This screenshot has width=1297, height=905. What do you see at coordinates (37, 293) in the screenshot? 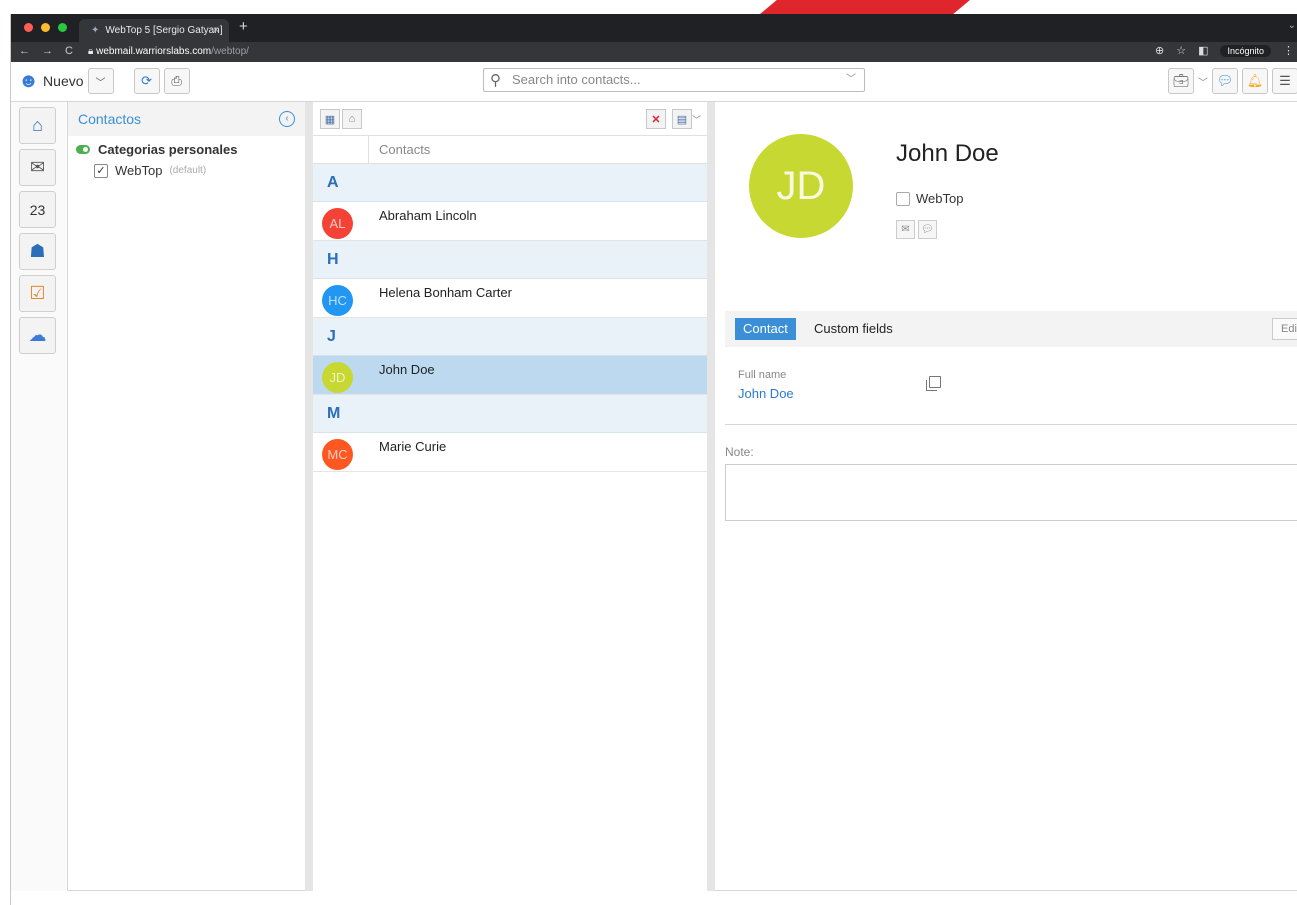
I see `tasks-icon: ☑` at bounding box center [37, 293].